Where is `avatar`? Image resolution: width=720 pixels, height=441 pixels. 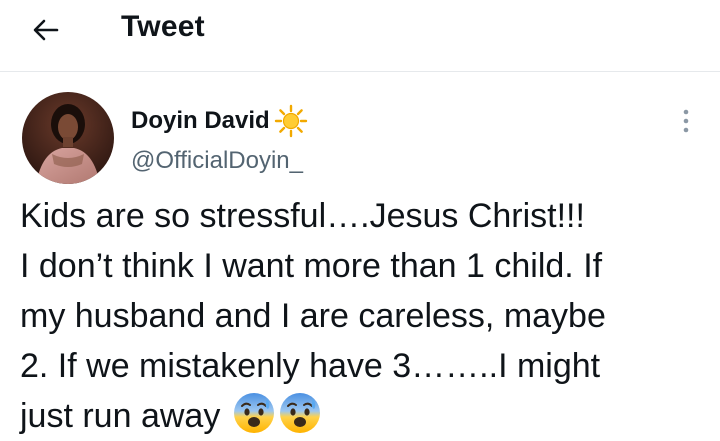 avatar is located at coordinates (68, 138).